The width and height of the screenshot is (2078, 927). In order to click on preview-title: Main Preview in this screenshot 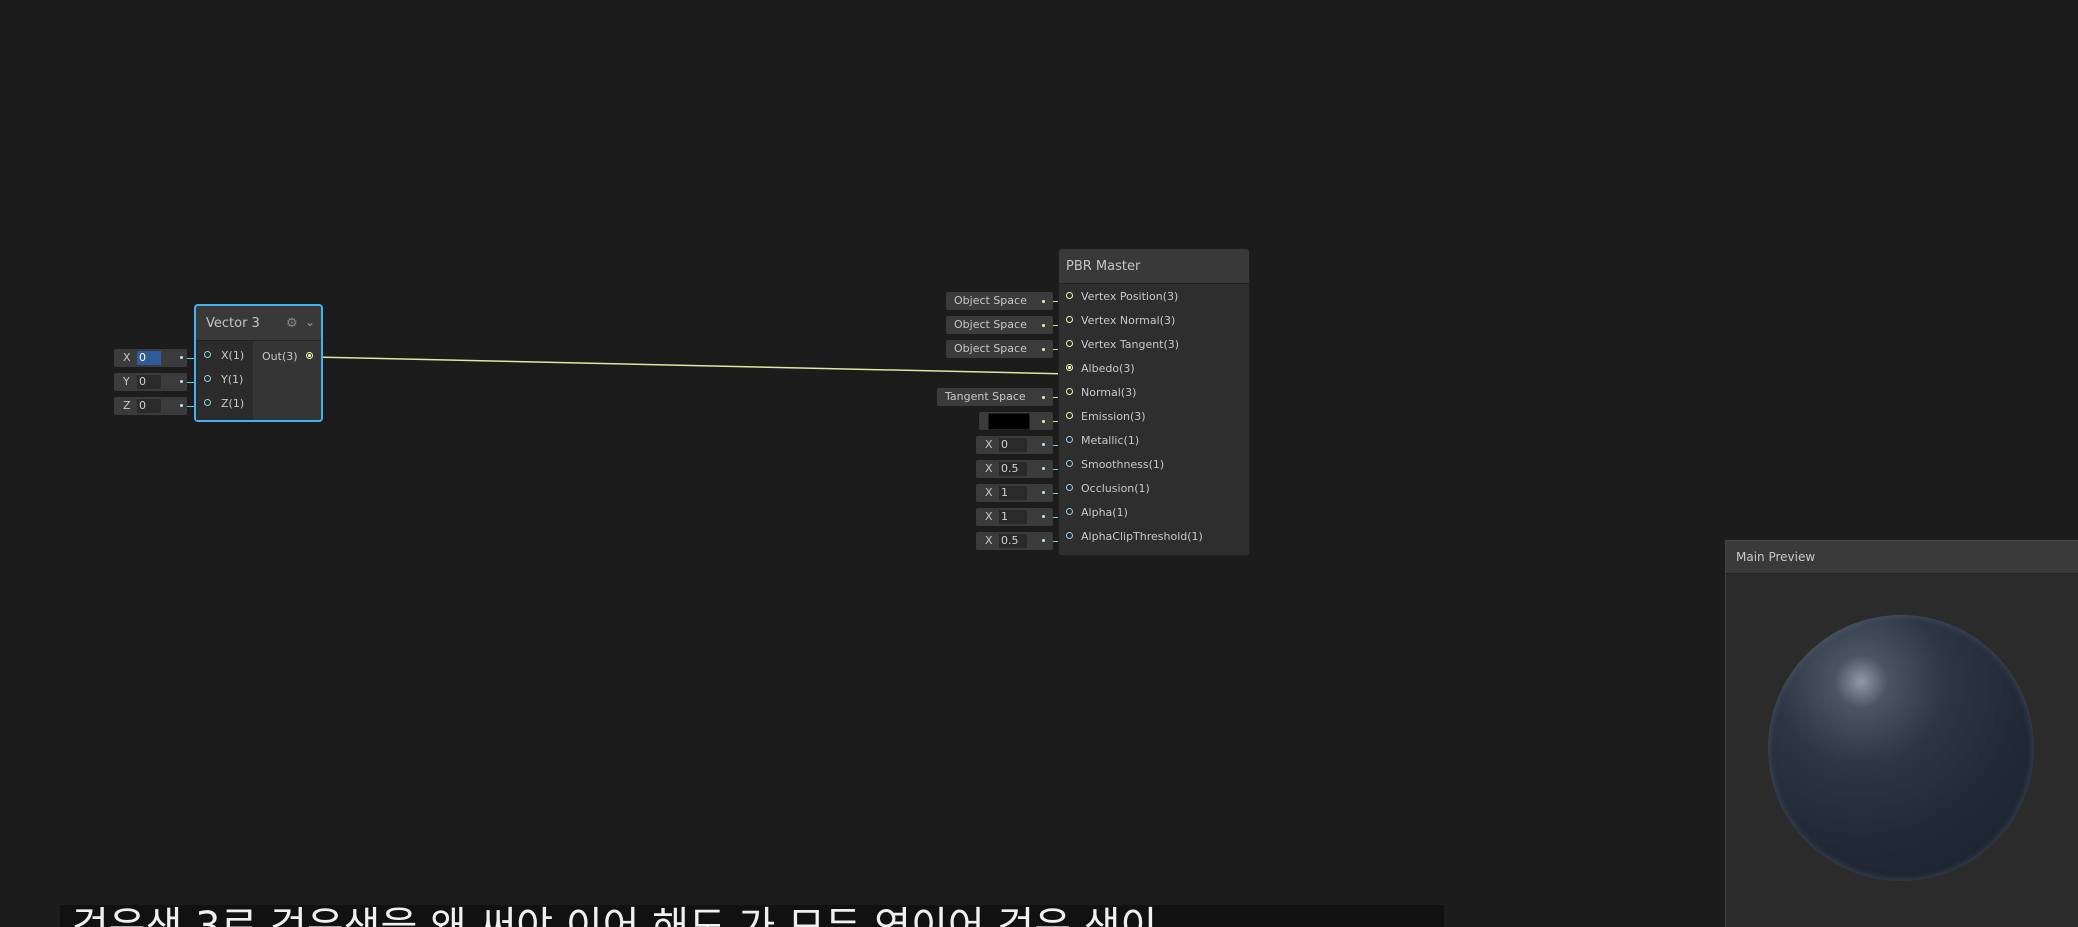, I will do `click(1776, 557)`.